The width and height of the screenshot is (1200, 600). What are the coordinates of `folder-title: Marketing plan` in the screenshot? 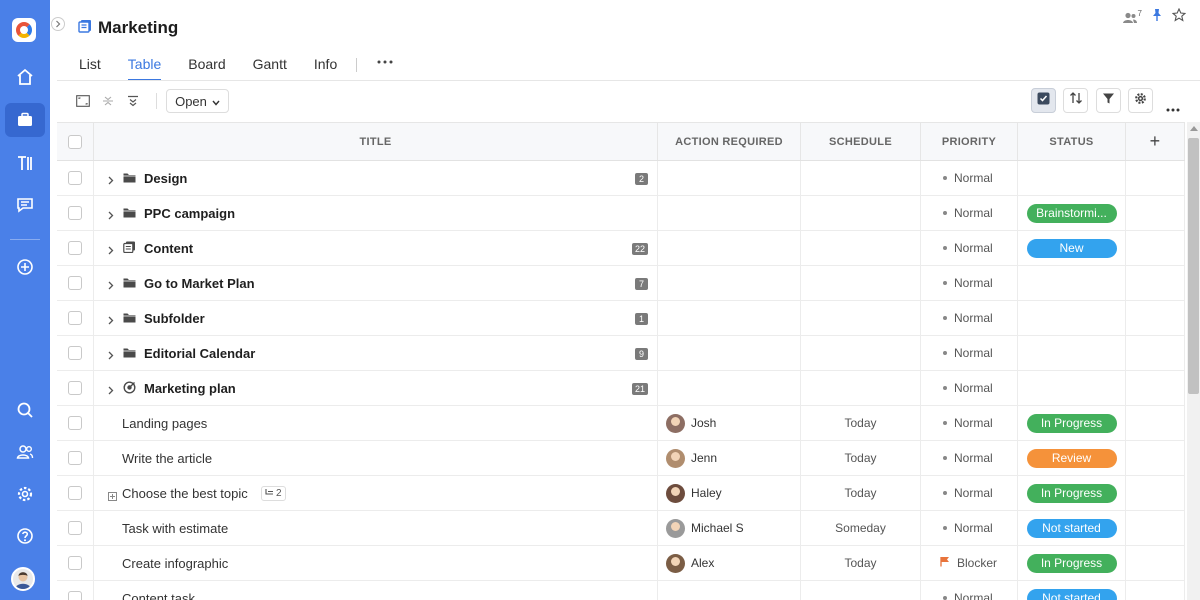 It's located at (190, 388).